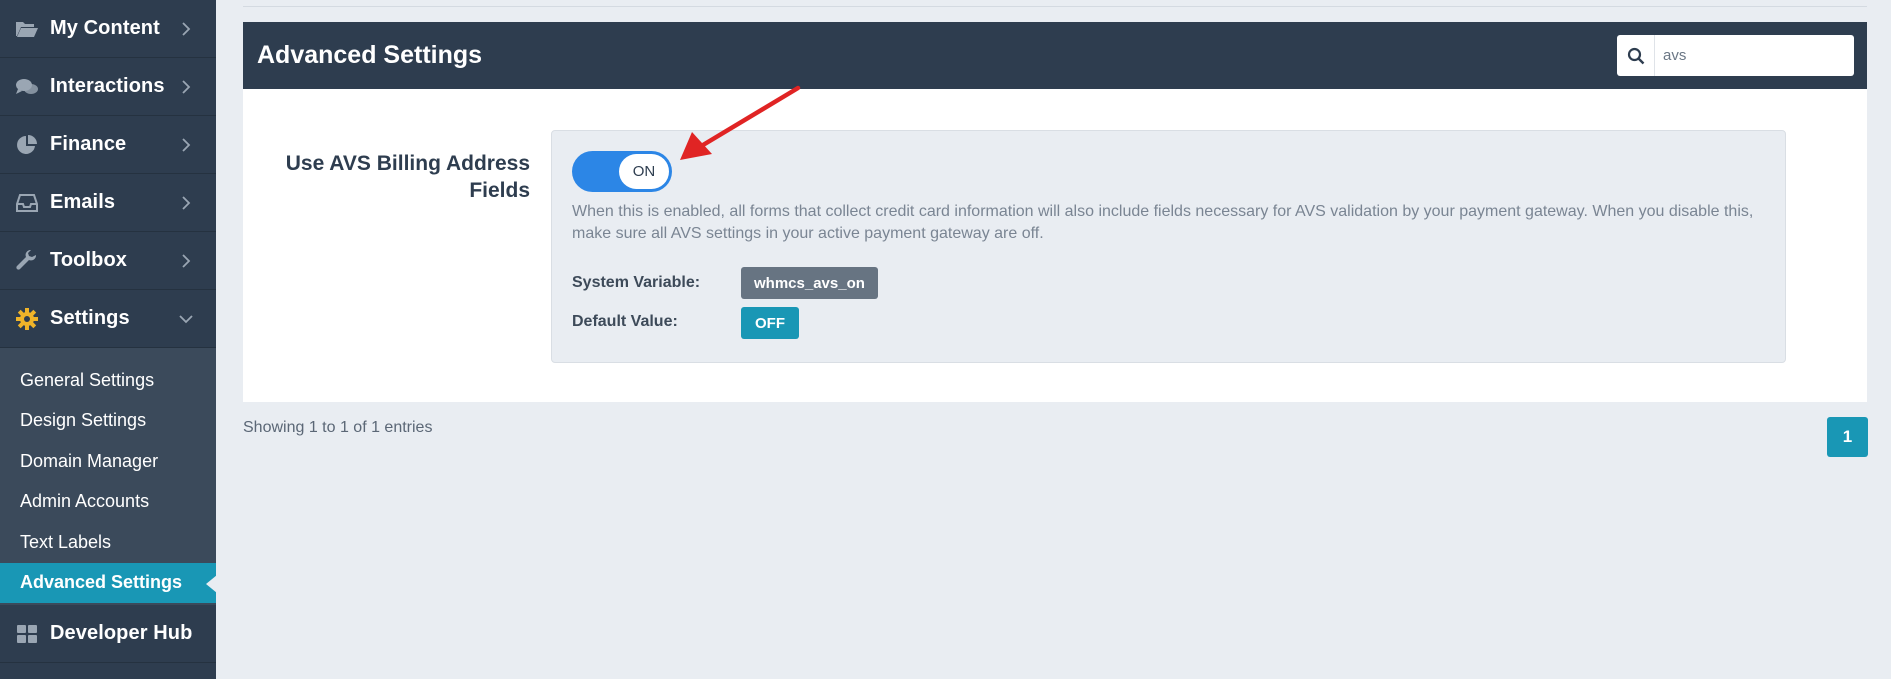 The width and height of the screenshot is (1891, 679). I want to click on default-value-badge: OFF, so click(770, 323).